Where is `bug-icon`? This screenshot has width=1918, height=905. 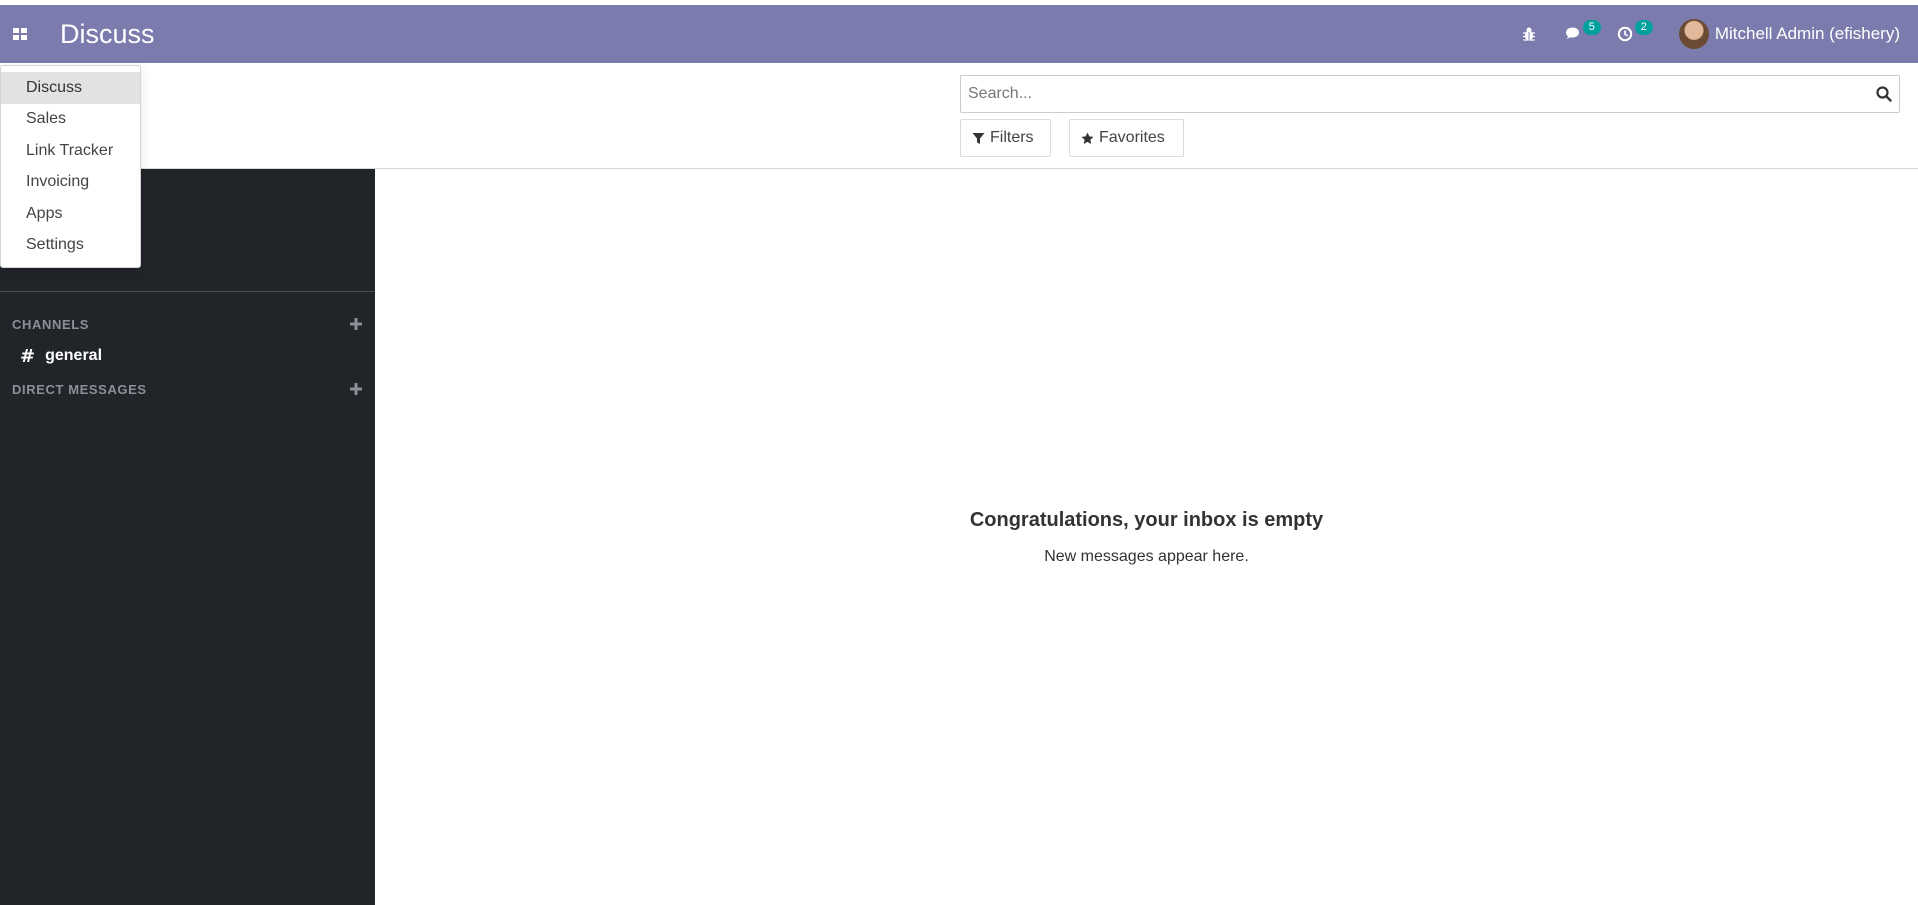
bug-icon is located at coordinates (1528, 34).